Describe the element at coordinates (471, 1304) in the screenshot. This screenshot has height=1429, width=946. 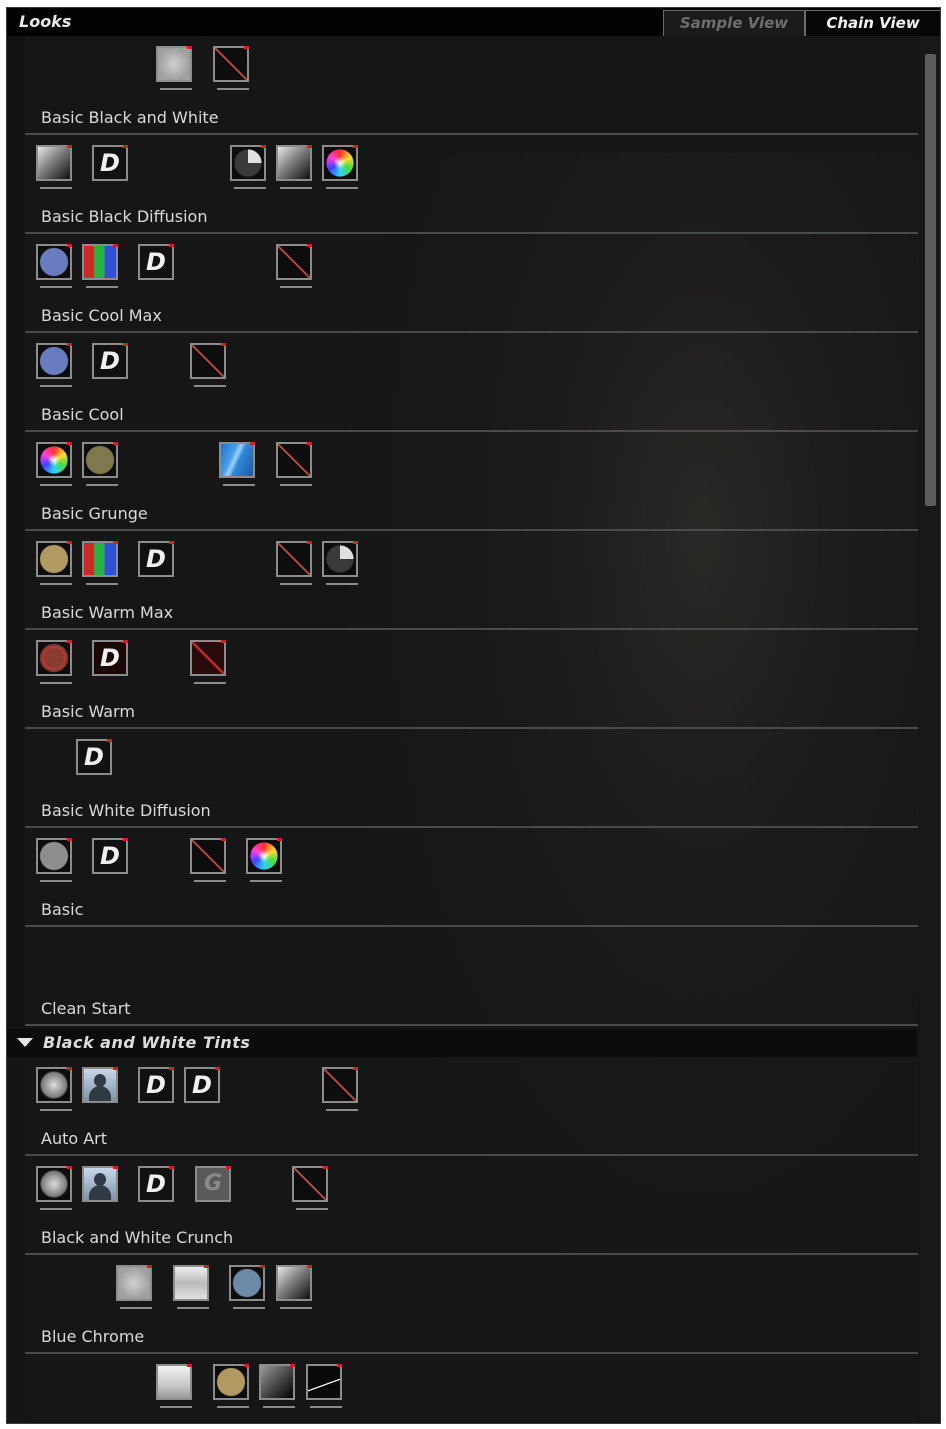
I see `look-row-blue-chrome: Blue Chrome` at that location.